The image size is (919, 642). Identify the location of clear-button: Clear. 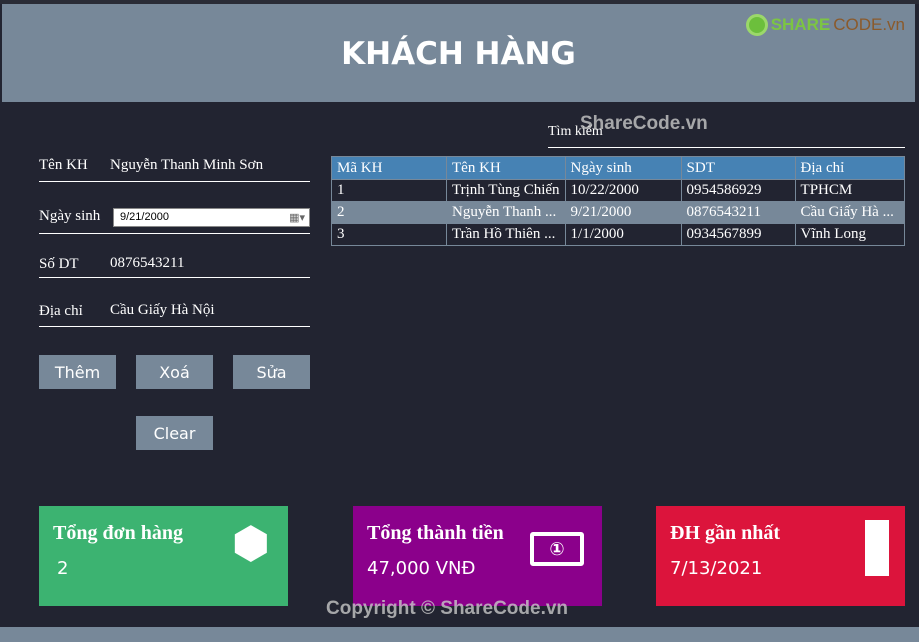
(174, 433).